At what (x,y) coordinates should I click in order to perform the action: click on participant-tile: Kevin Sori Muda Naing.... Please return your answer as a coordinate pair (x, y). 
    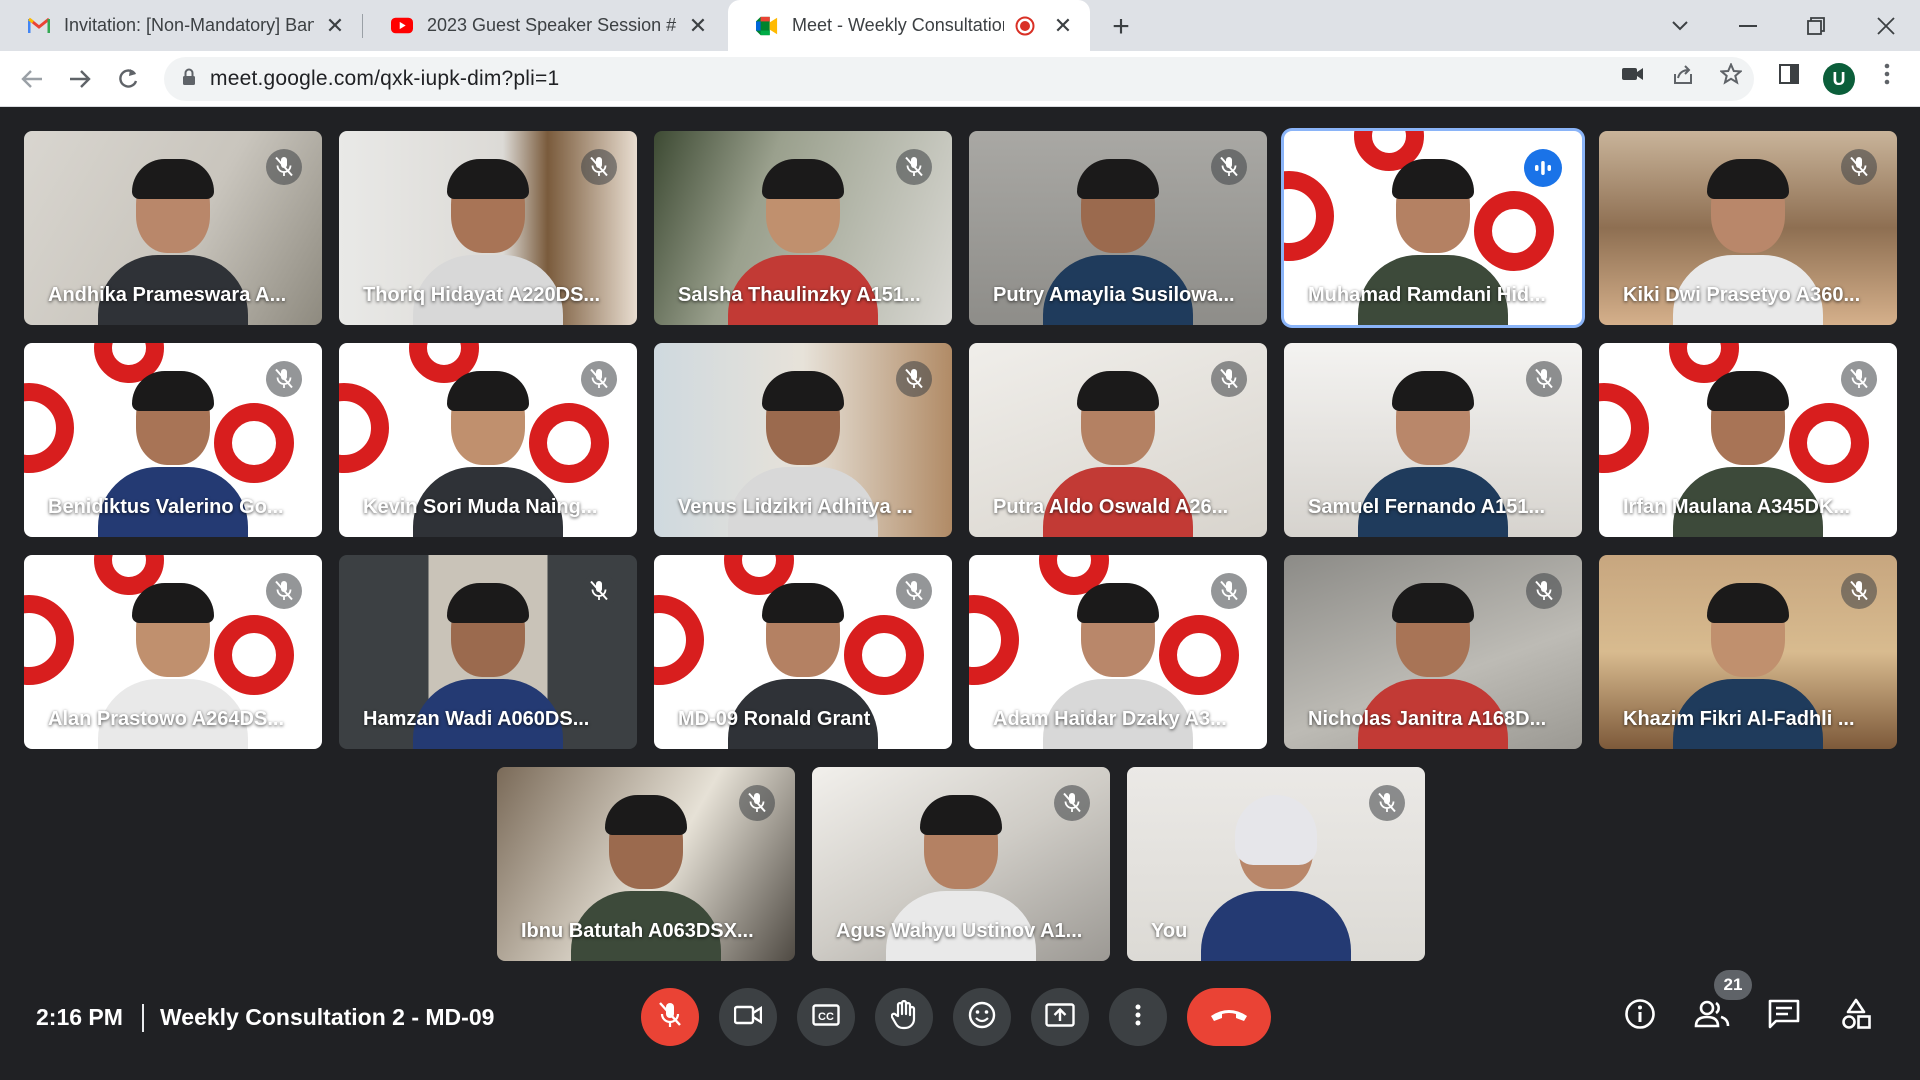
    Looking at the image, I should click on (488, 440).